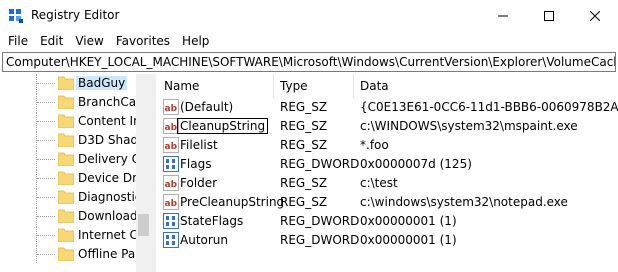 This screenshot has width=618, height=272. What do you see at coordinates (196, 164) in the screenshot?
I see `value-name: Flags` at bounding box center [196, 164].